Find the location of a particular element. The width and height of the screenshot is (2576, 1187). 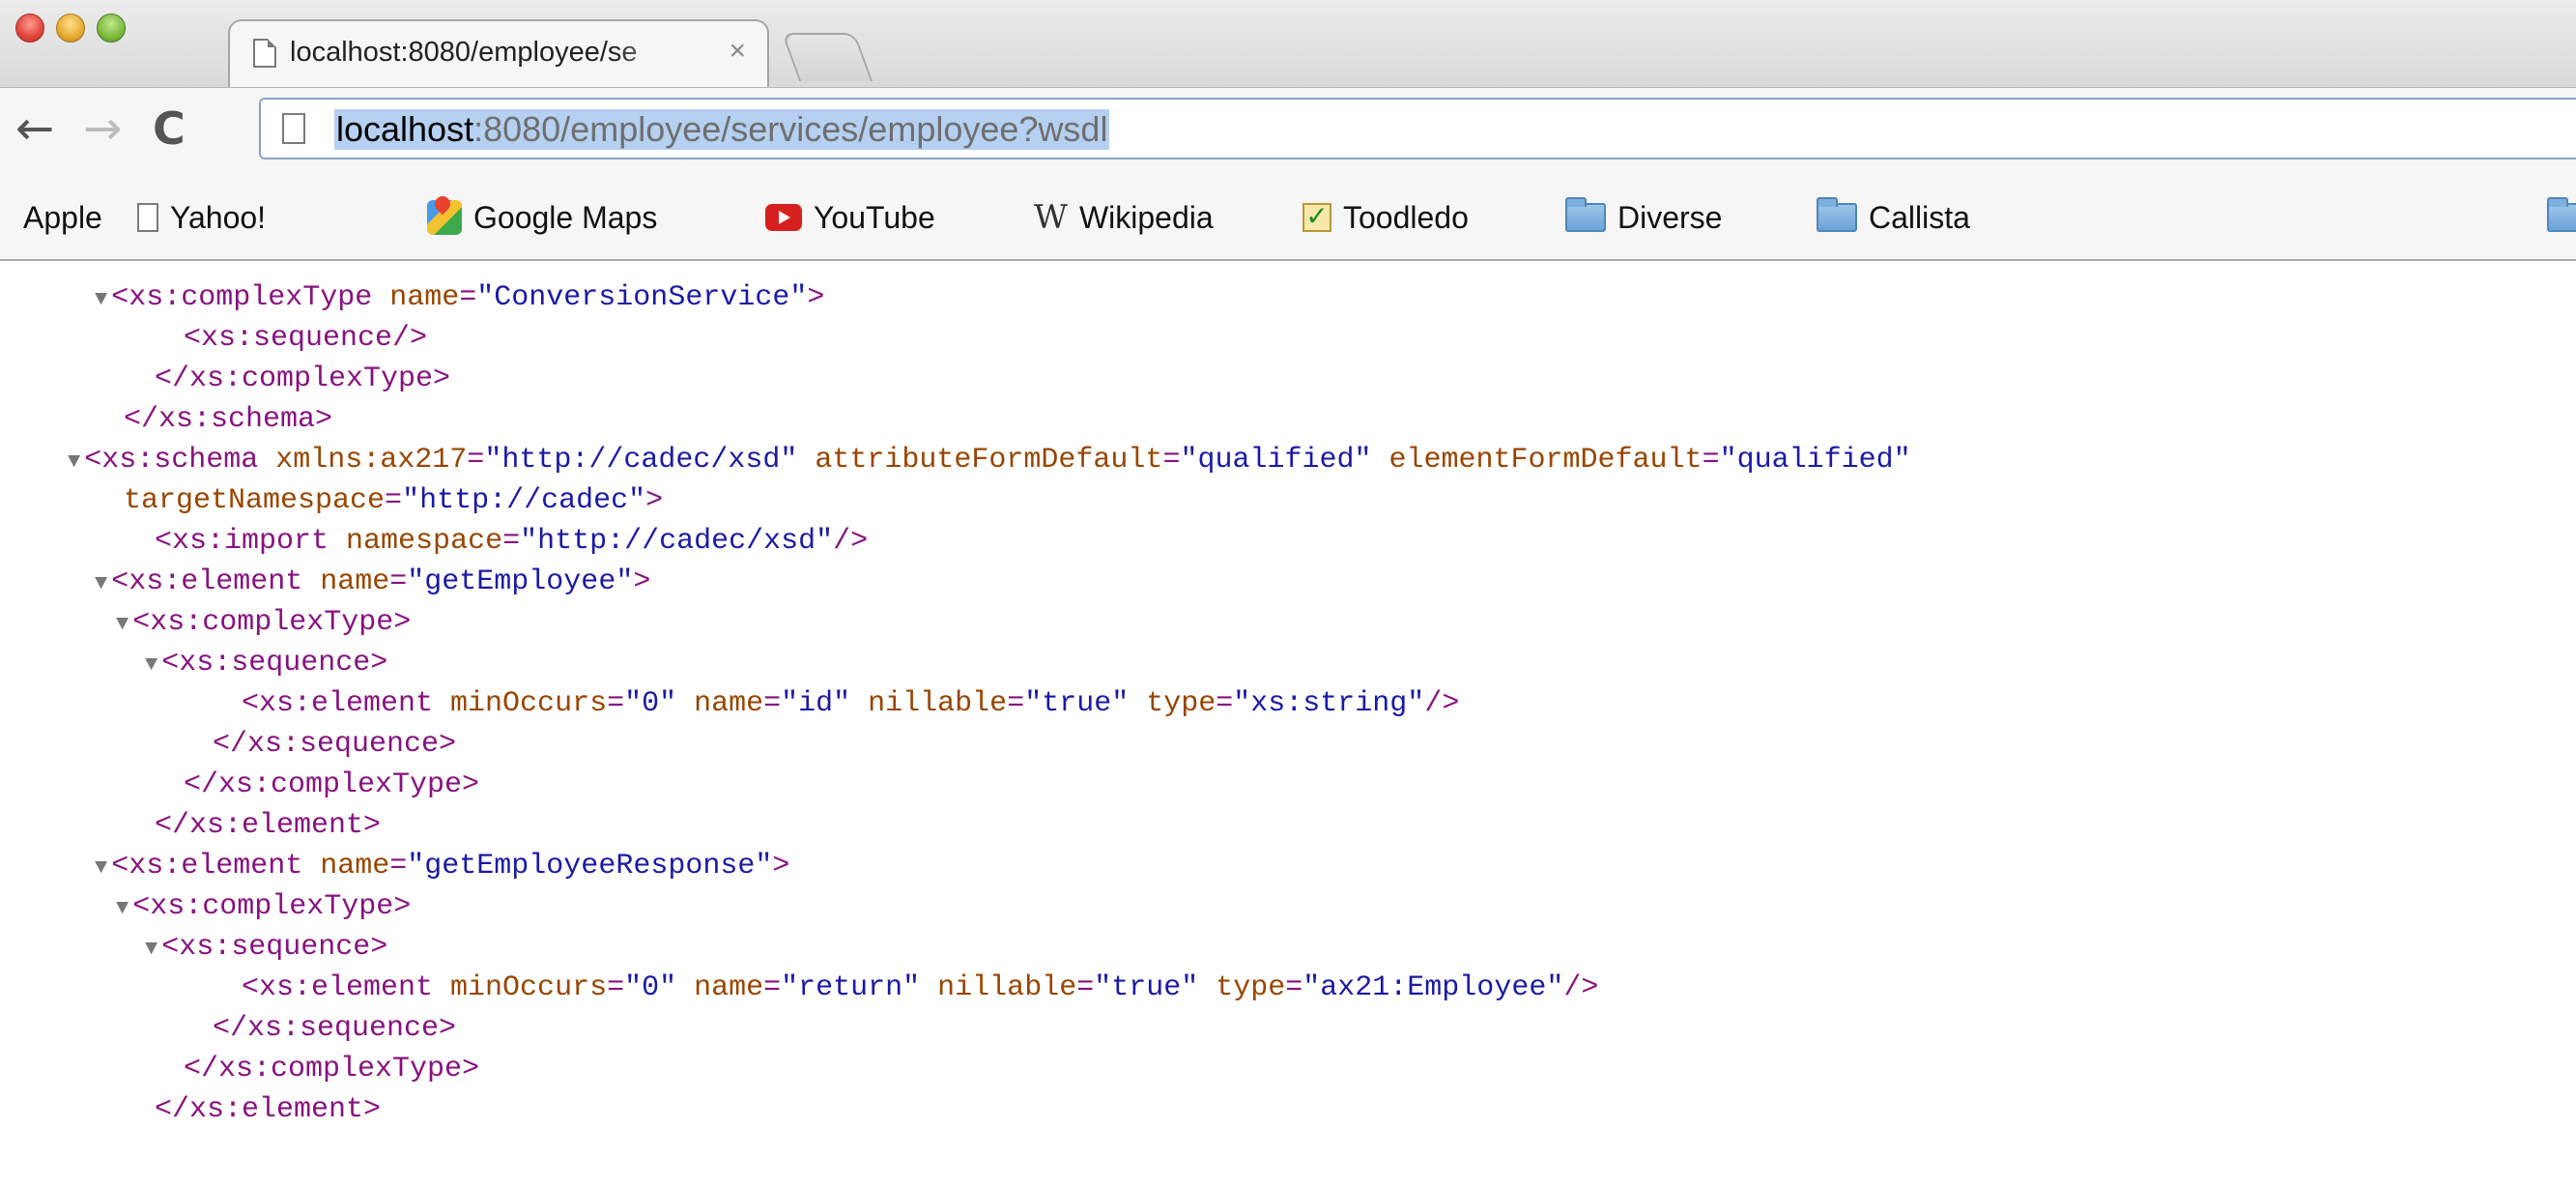

bookmark-label: Yahoo! is located at coordinates (219, 217).